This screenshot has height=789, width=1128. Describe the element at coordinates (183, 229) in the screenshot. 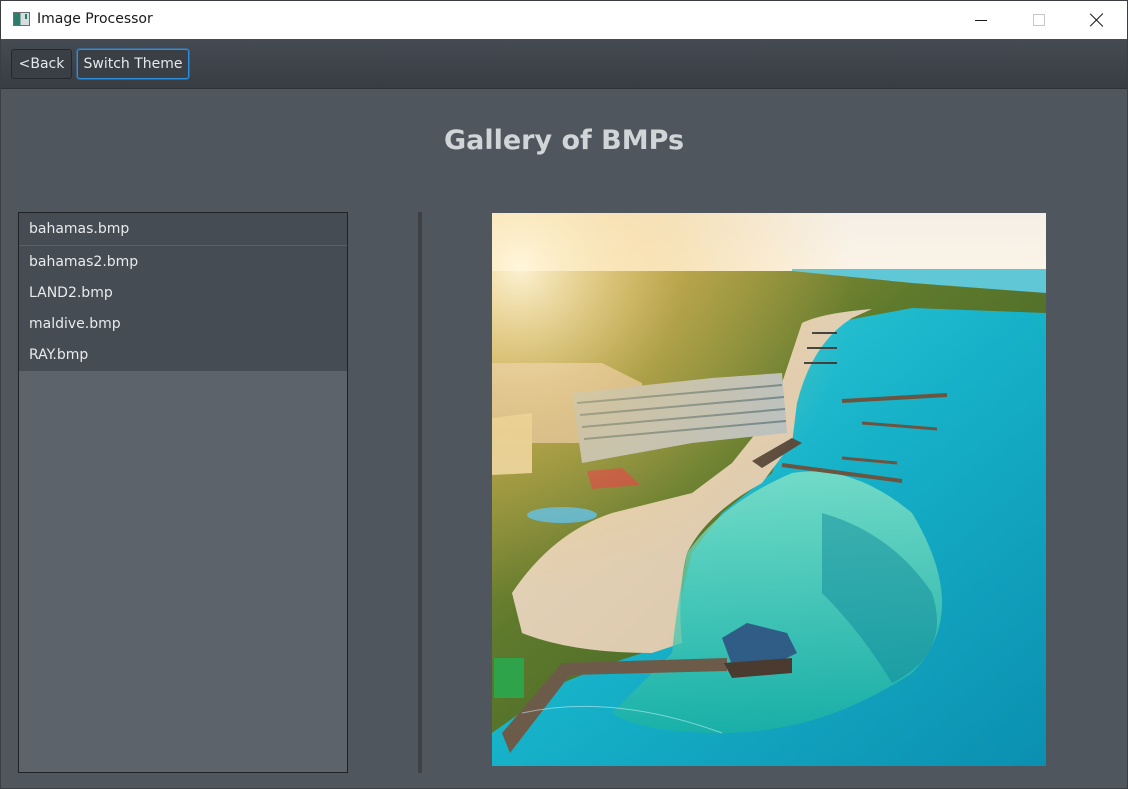

I see `file-list-item: bahamas.bmp` at that location.